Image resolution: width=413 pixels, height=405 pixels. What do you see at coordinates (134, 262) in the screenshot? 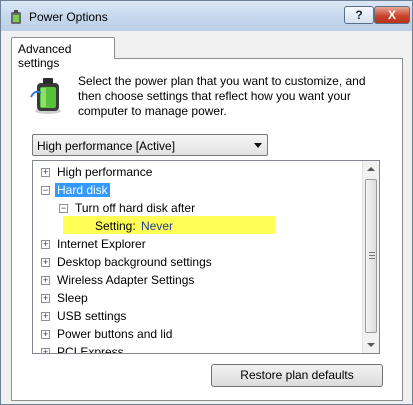
I see `tree-item-label: Desktop background settings` at bounding box center [134, 262].